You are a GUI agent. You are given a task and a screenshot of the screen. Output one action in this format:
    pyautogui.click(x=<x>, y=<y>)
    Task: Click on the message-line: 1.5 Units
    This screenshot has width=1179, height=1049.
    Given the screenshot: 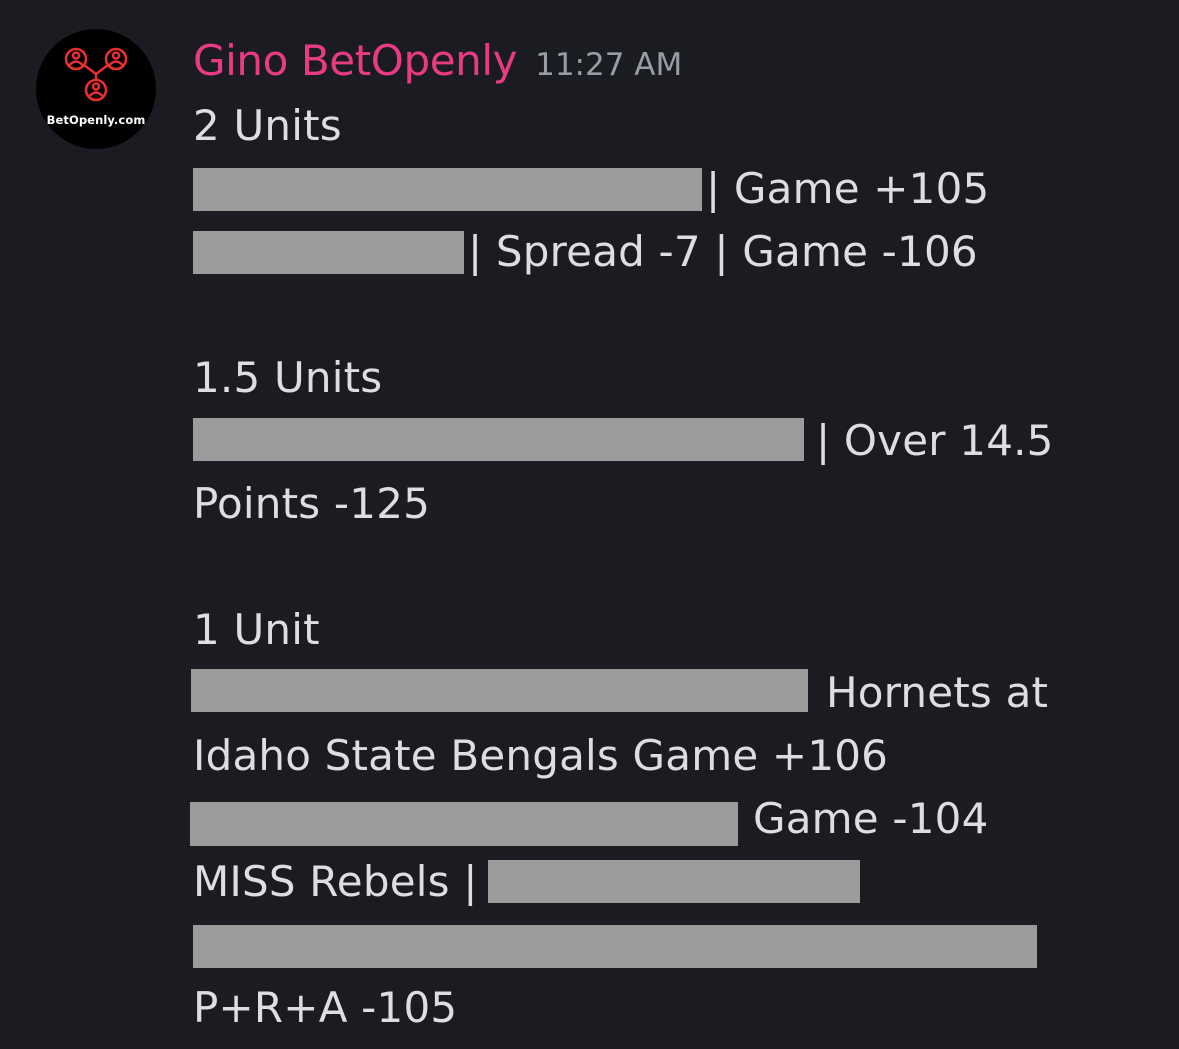 What is the action you would take?
    pyautogui.click(x=288, y=377)
    